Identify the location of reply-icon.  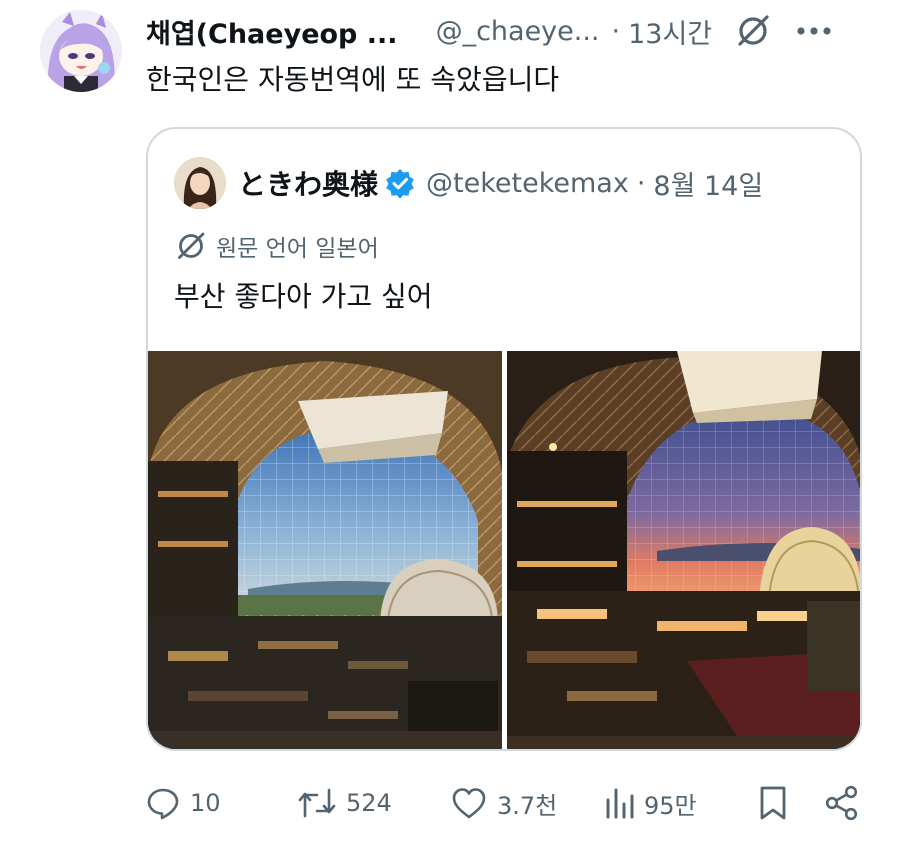
(163, 804).